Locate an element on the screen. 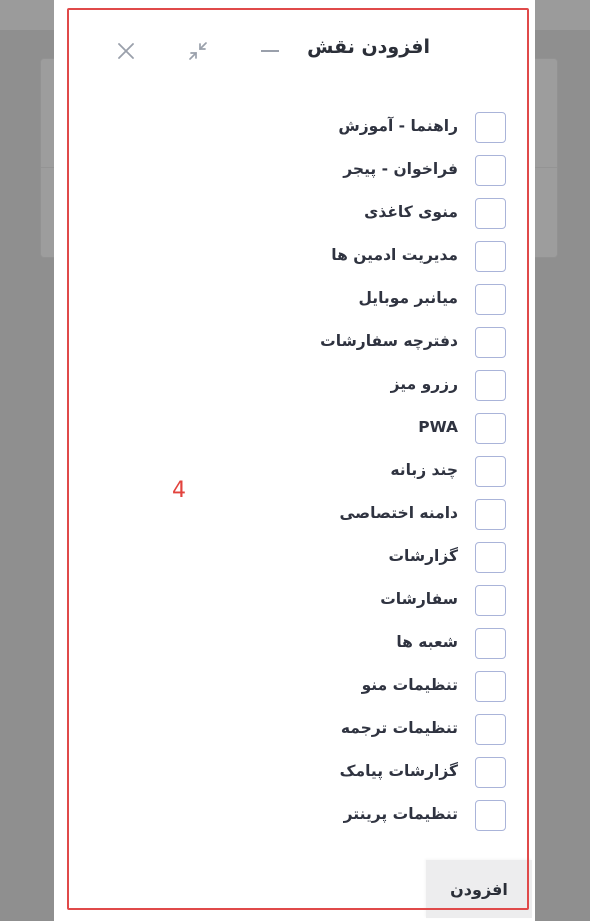  list-item: چند زبانه is located at coordinates (294, 471).